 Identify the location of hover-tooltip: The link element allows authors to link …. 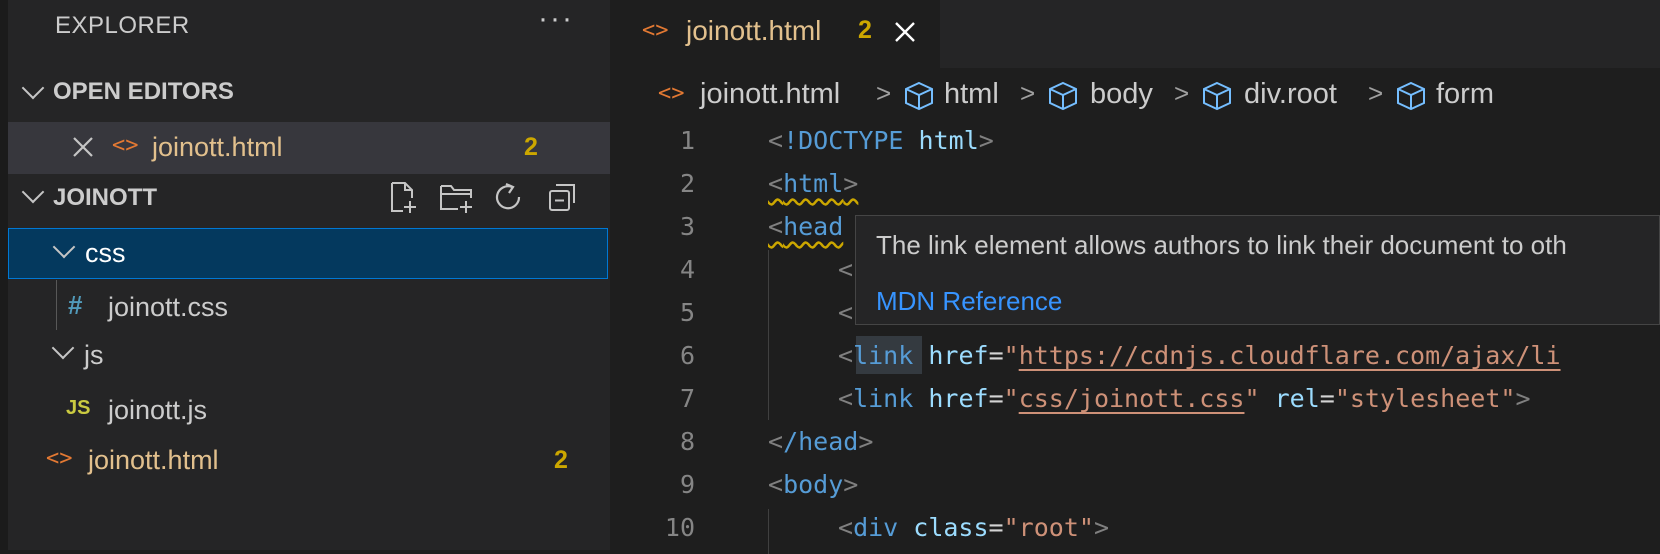
(1257, 270).